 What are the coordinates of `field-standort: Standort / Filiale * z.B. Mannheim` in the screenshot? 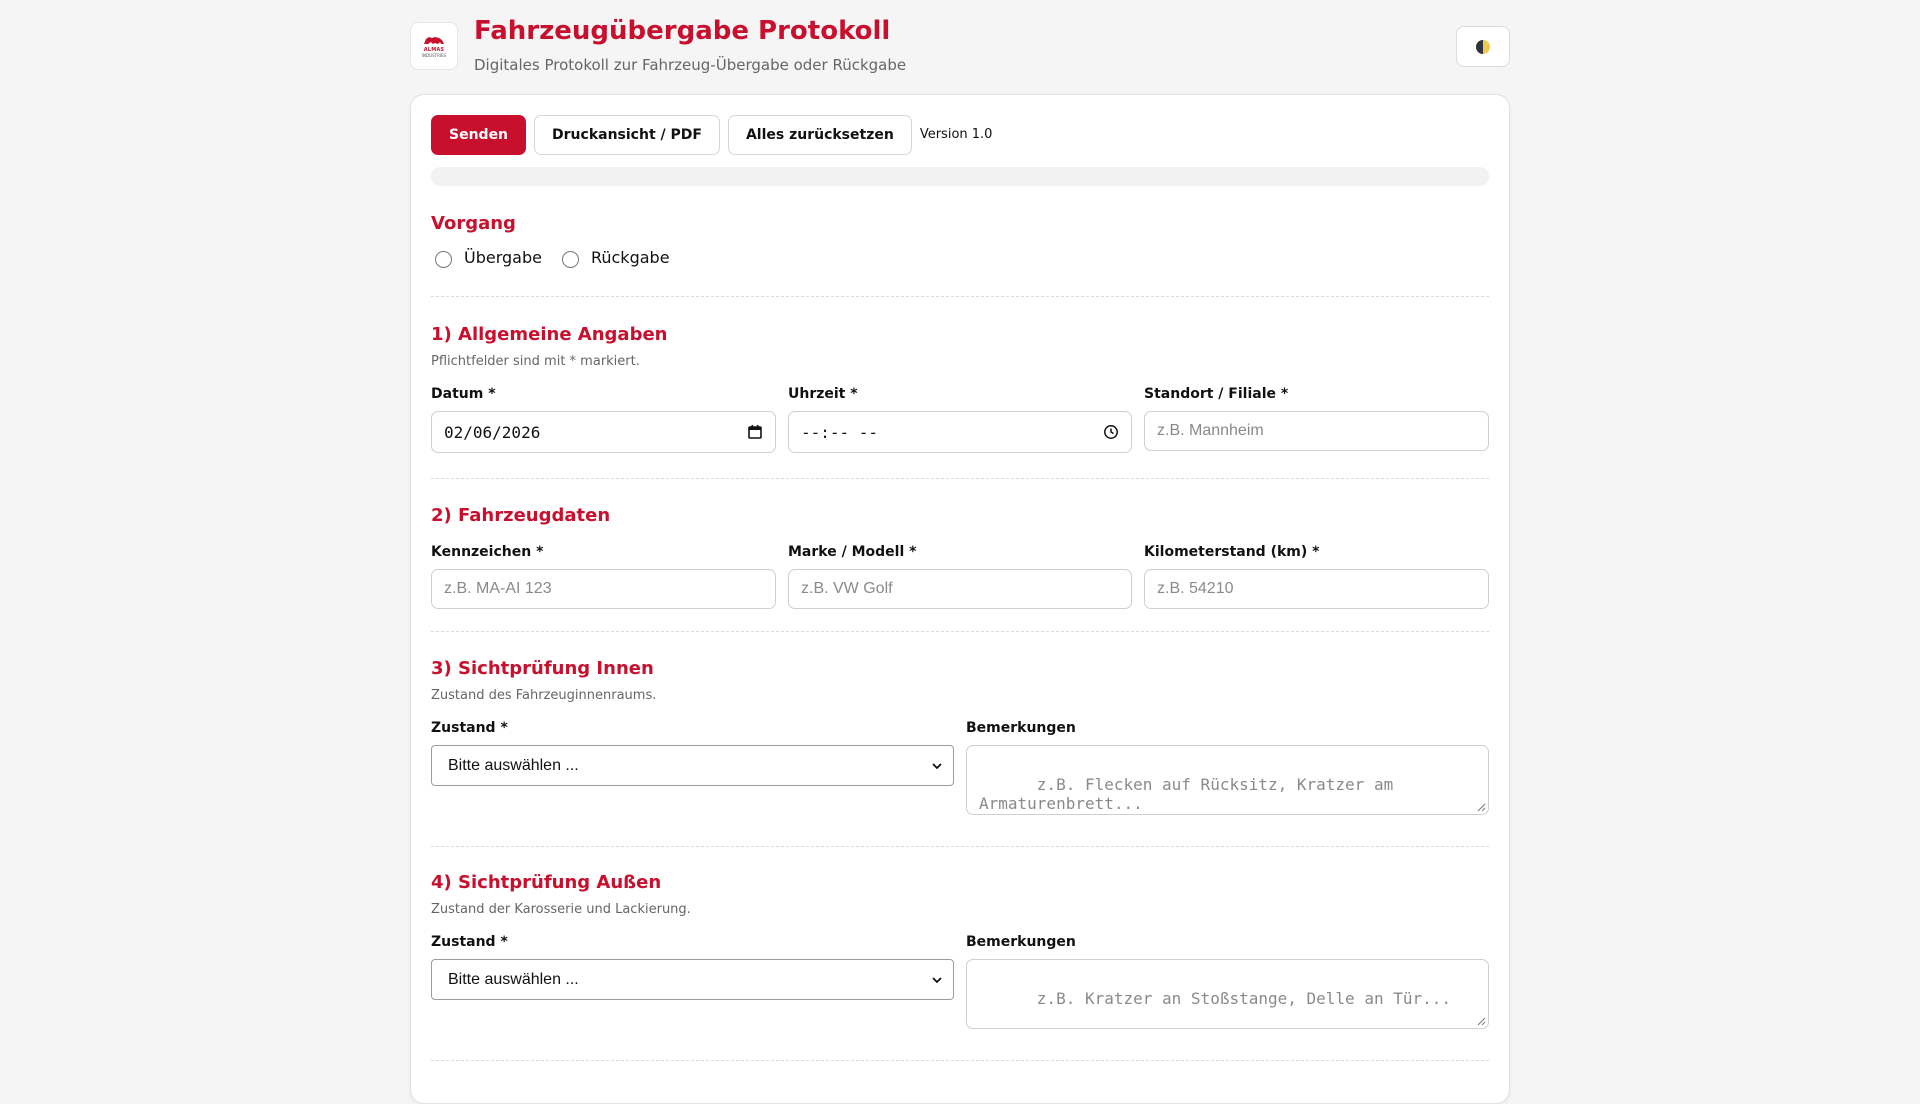 It's located at (1316, 418).